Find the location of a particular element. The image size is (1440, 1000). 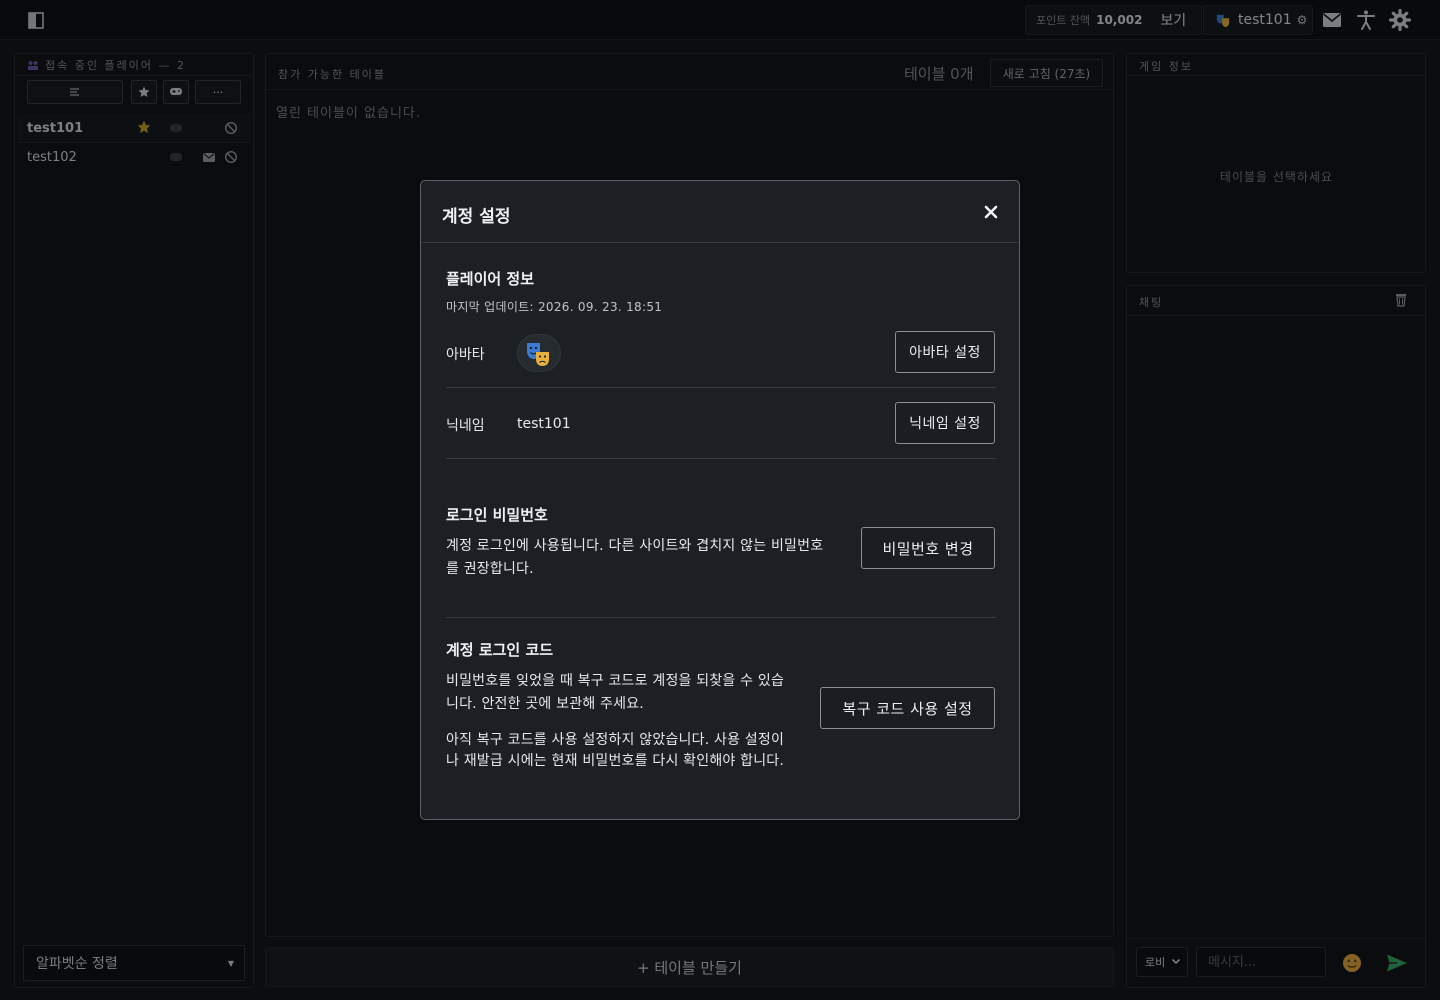

avatar-settings-button: 아바타 설정 is located at coordinates (945, 352).